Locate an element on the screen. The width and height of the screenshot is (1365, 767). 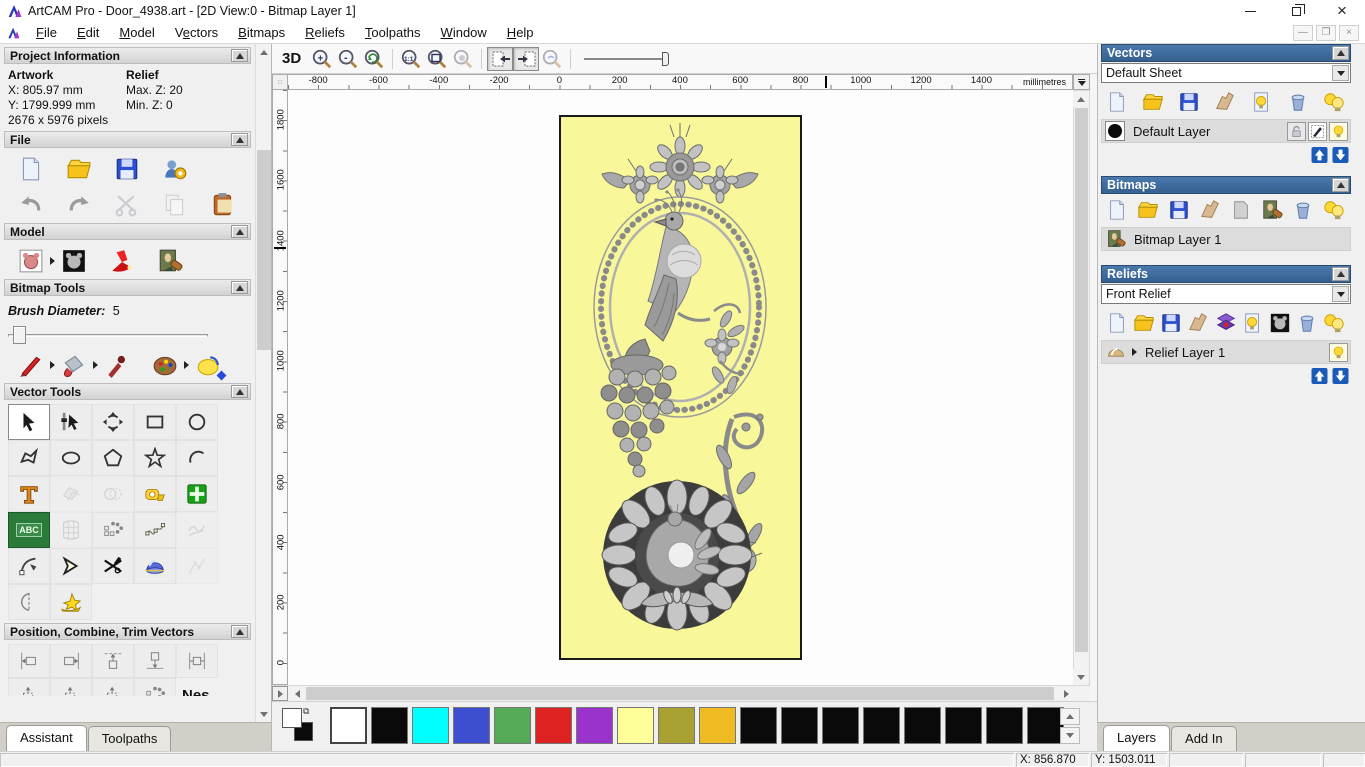
sheet-select: Default Sheet is located at coordinates (1226, 73).